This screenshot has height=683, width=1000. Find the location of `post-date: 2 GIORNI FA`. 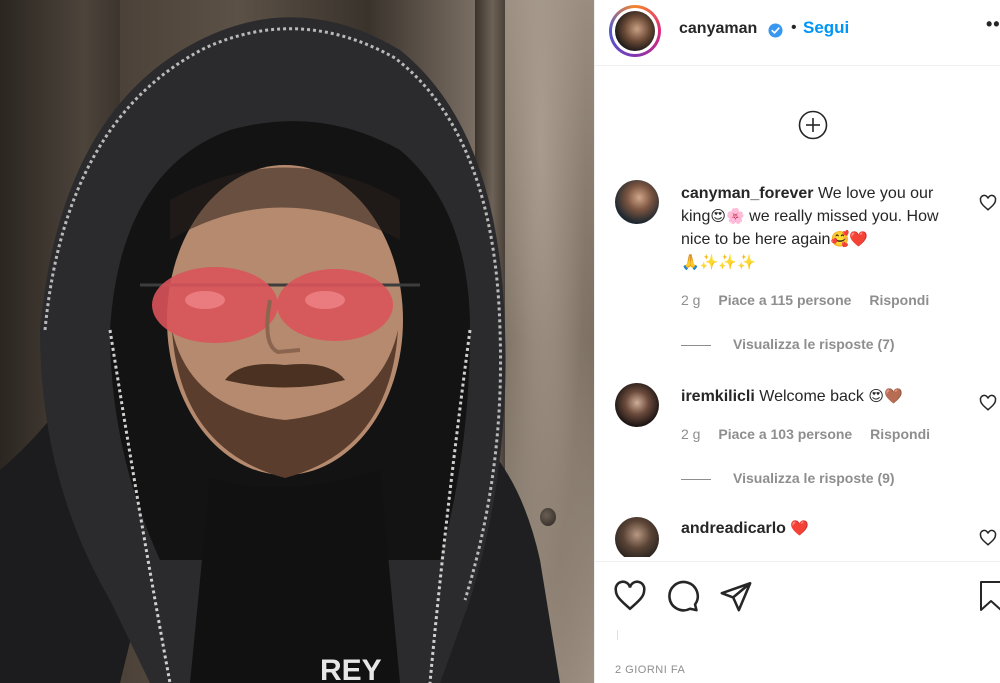

post-date: 2 GIORNI FA is located at coordinates (650, 670).